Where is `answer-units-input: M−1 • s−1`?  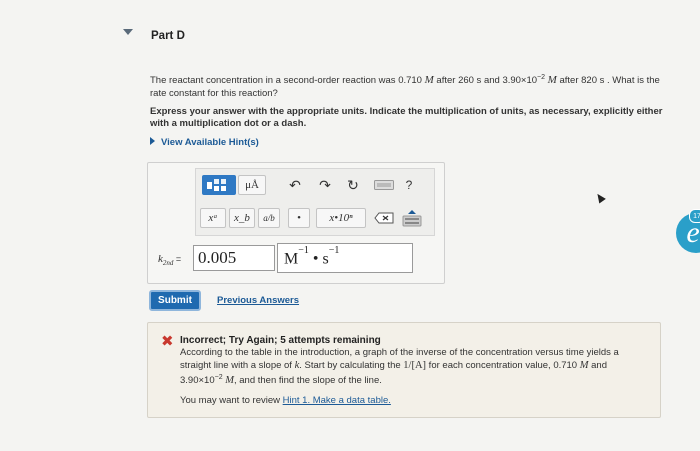
answer-units-input: M−1 • s−1 is located at coordinates (345, 258).